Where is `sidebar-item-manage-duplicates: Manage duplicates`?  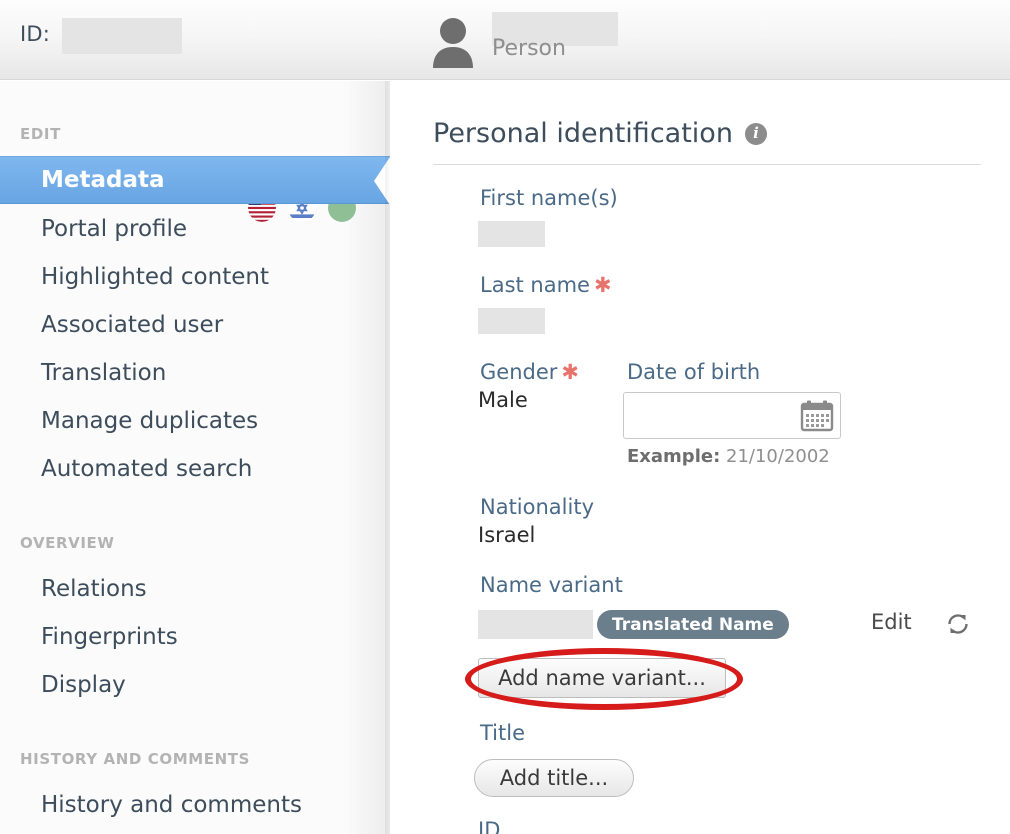 sidebar-item-manage-duplicates: Manage duplicates is located at coordinates (195, 421).